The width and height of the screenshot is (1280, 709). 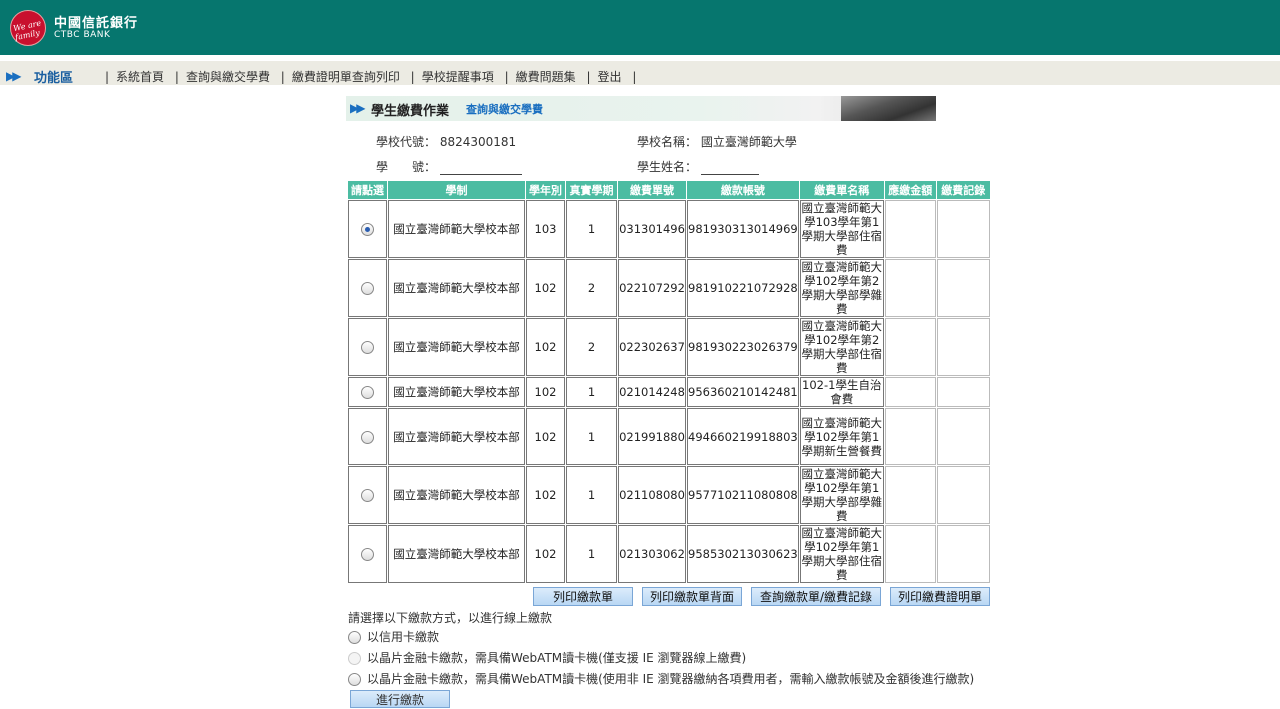 What do you see at coordinates (743, 288) in the screenshot?
I see `account-cell: 981910221072928` at bounding box center [743, 288].